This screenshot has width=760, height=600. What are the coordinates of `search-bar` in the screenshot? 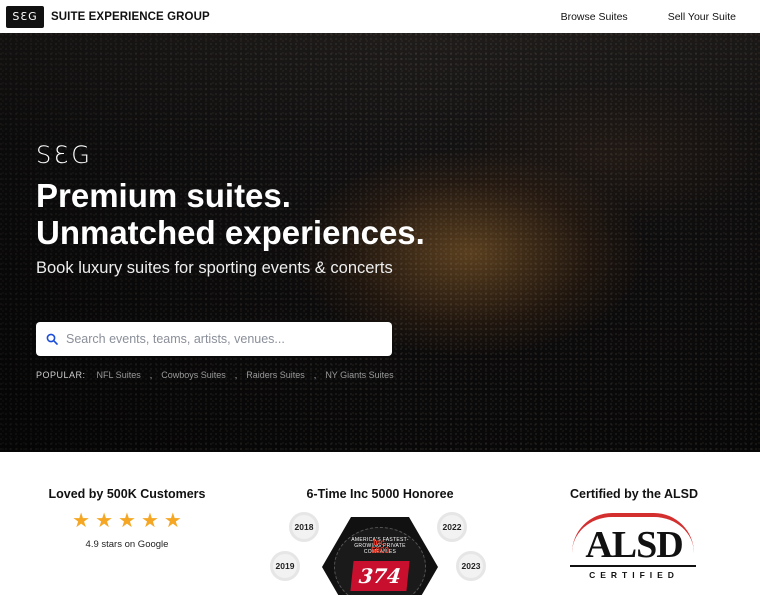 It's located at (214, 339).